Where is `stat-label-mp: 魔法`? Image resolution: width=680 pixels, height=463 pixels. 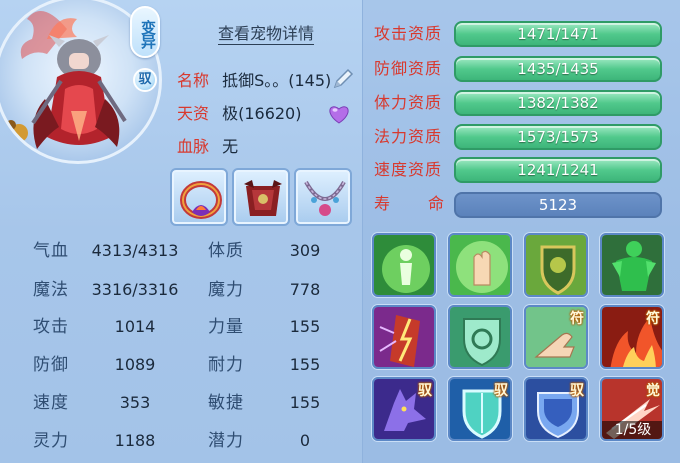
stat-label-mp: 魔法 is located at coordinates (51, 290).